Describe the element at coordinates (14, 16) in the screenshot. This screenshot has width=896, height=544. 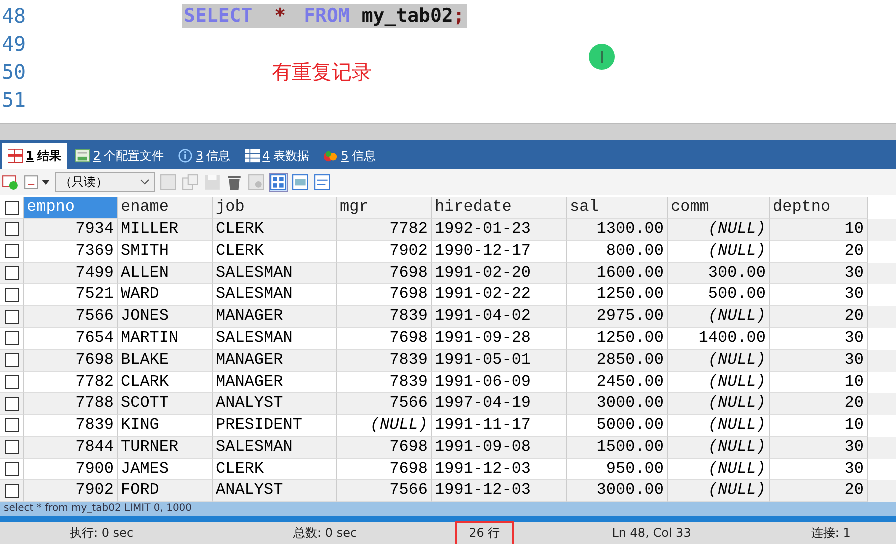
I see `line-number: 48` at that location.